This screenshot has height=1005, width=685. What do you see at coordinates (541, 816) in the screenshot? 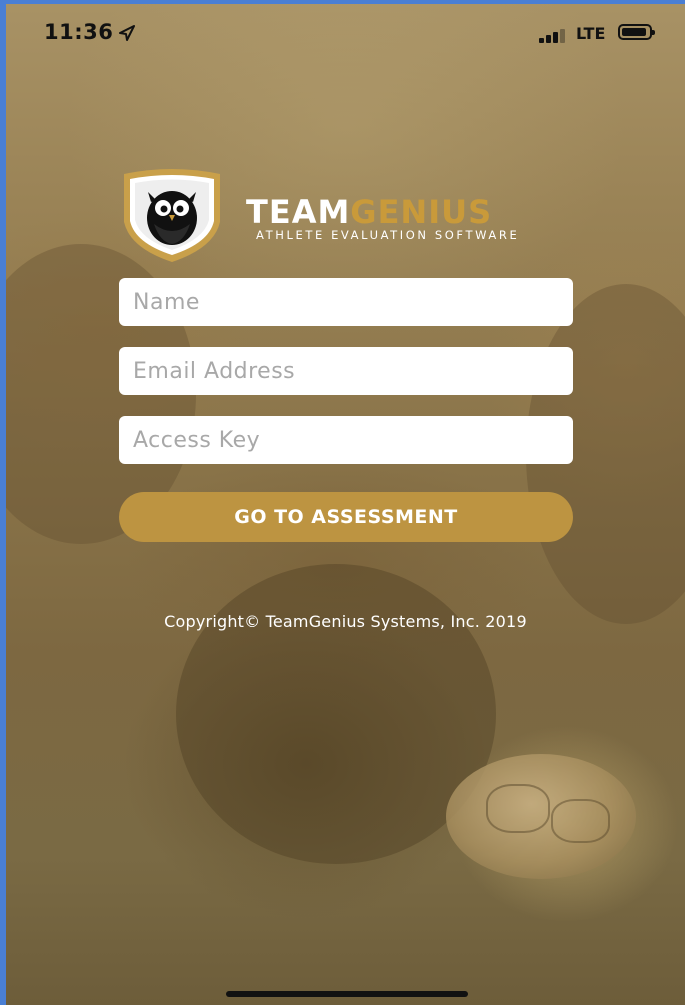
I see `soccer-ball-image` at bounding box center [541, 816].